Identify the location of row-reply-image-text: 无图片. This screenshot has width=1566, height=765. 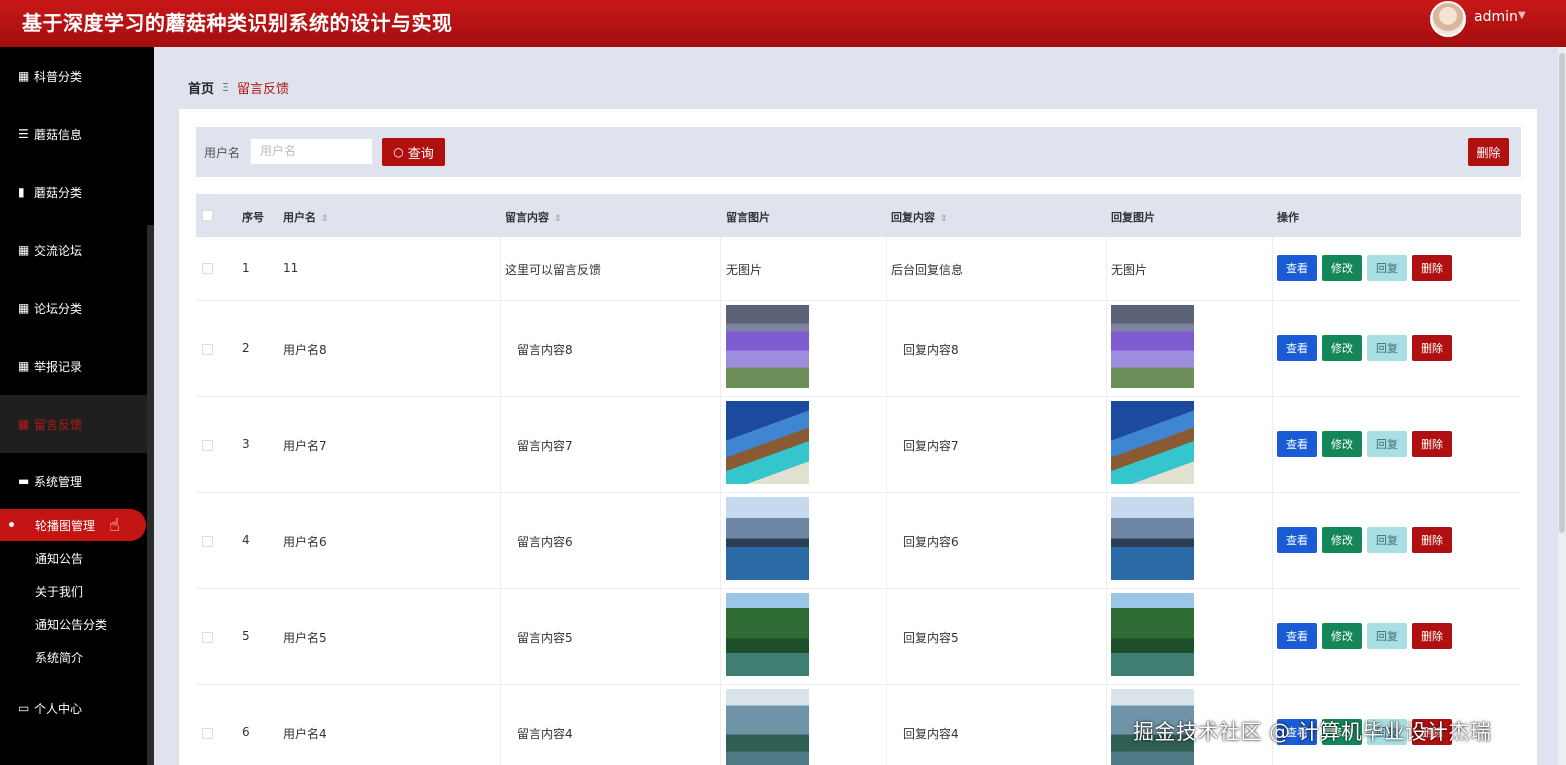
(1129, 270).